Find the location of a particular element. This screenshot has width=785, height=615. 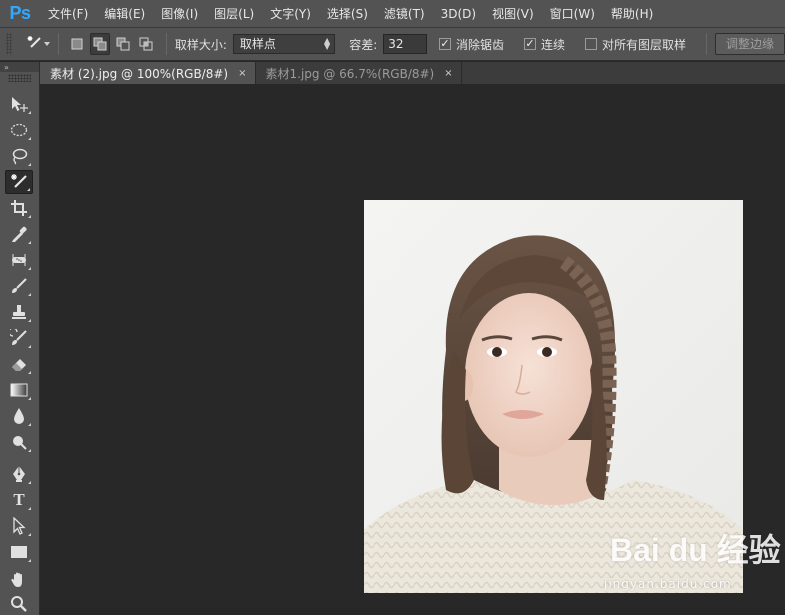

hand-icon is located at coordinates (19, 580).